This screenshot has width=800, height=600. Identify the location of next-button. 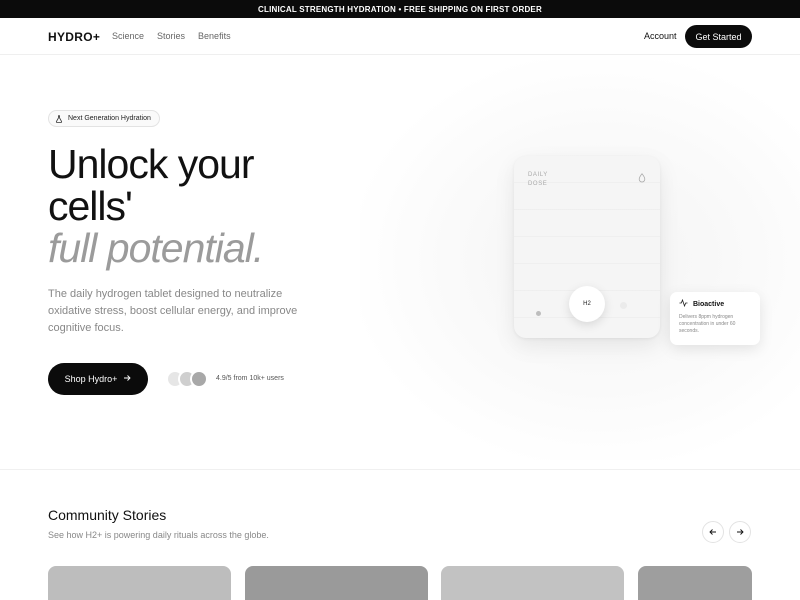
(740, 532).